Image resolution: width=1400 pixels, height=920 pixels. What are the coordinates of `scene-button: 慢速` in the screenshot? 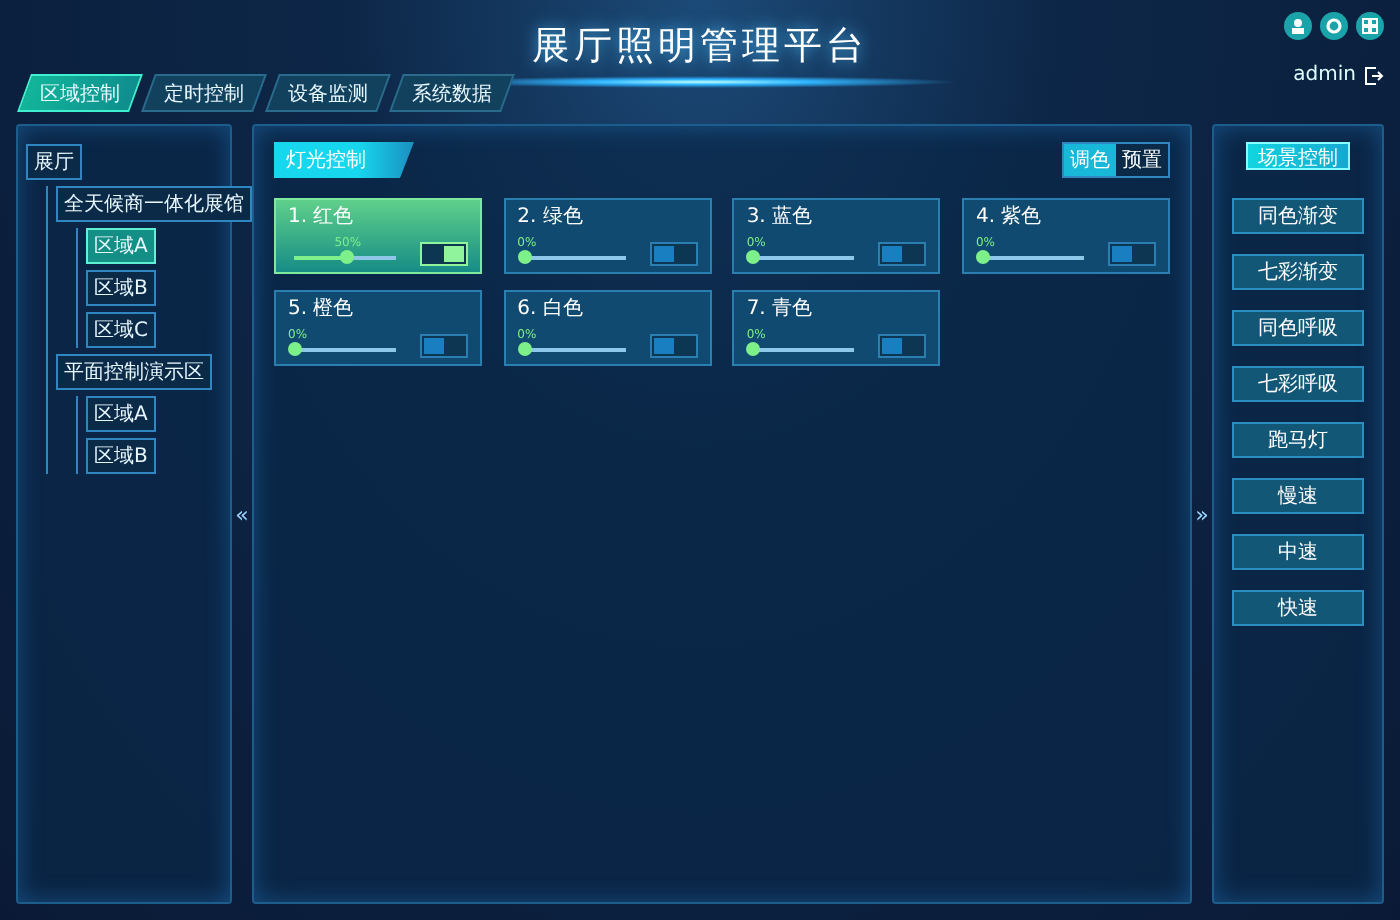 It's located at (1298, 496).